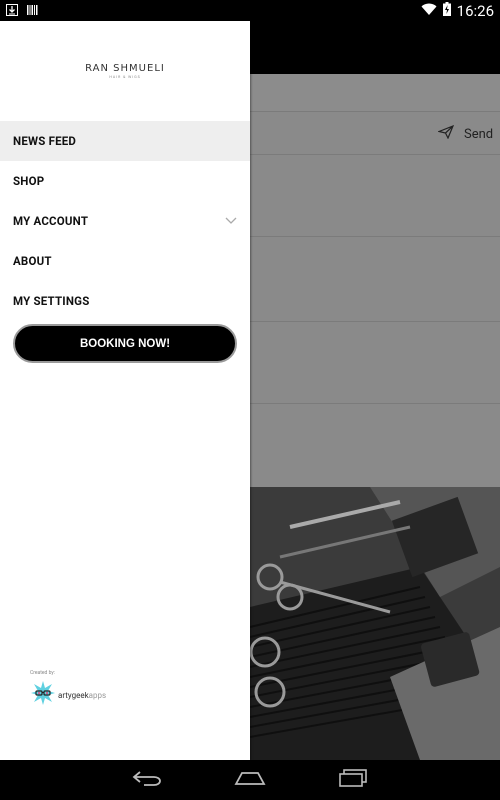 The width and height of the screenshot is (500, 800). Describe the element at coordinates (125, 68) in the screenshot. I see `logo-title: RAN SHMUELI` at that location.